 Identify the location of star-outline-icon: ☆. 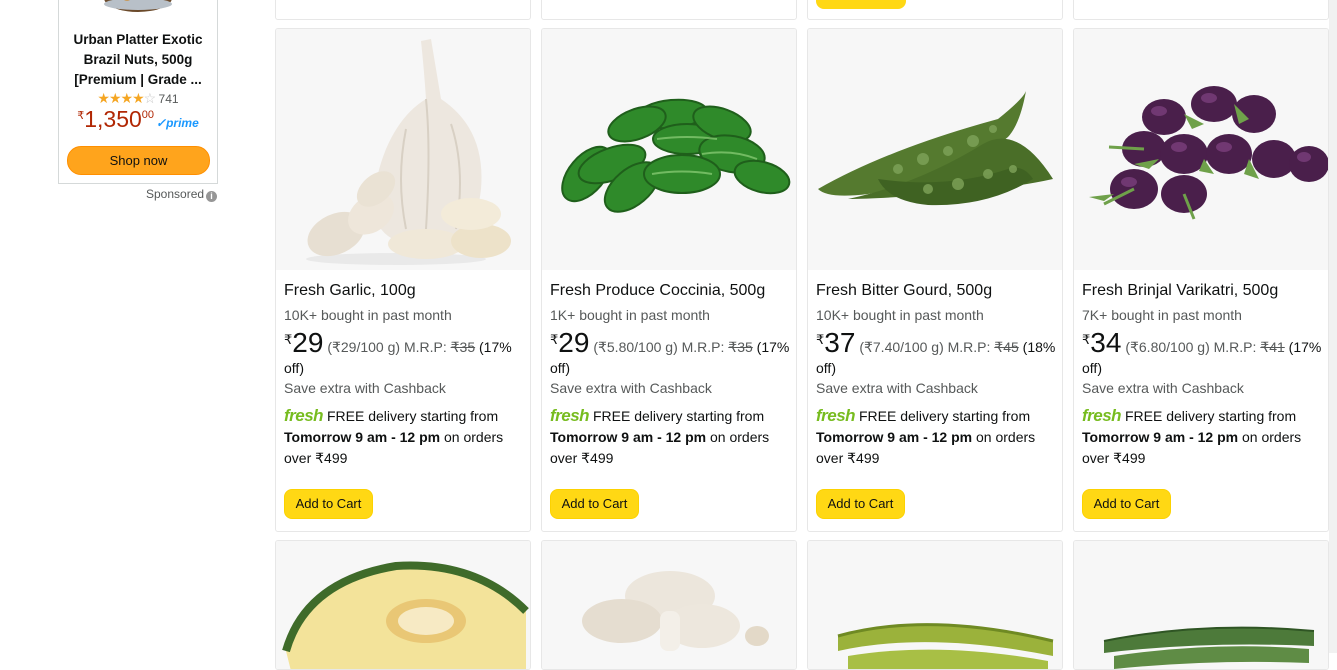
(150, 98).